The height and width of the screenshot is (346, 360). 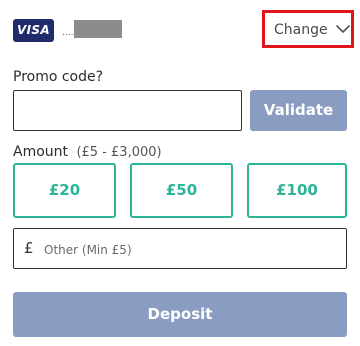 I want to click on currency-symbol: £, so click(x=29, y=248).